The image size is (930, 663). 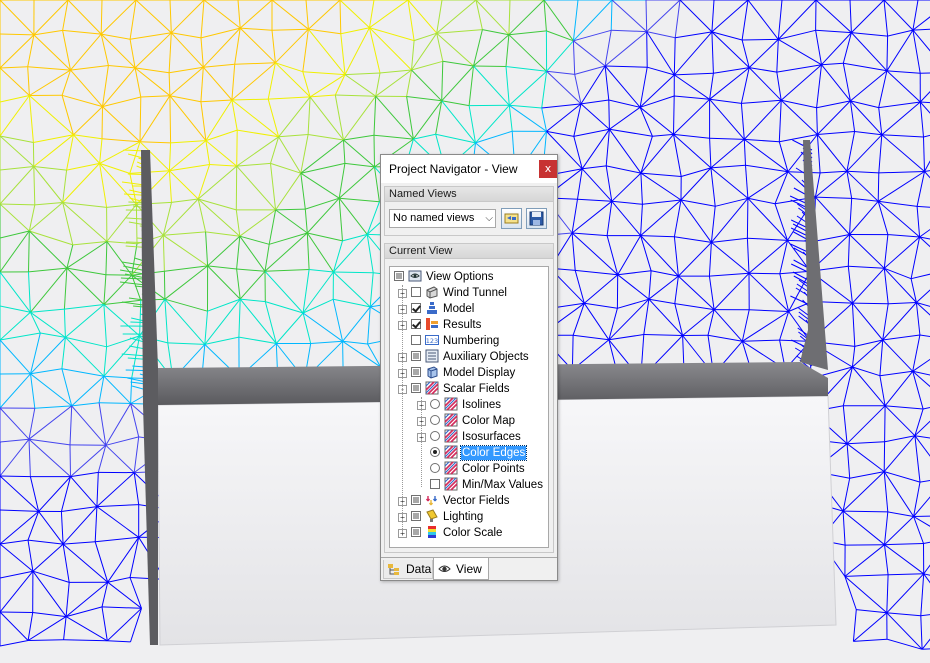 What do you see at coordinates (432, 292) in the screenshot?
I see `wind-tunnel-icon` at bounding box center [432, 292].